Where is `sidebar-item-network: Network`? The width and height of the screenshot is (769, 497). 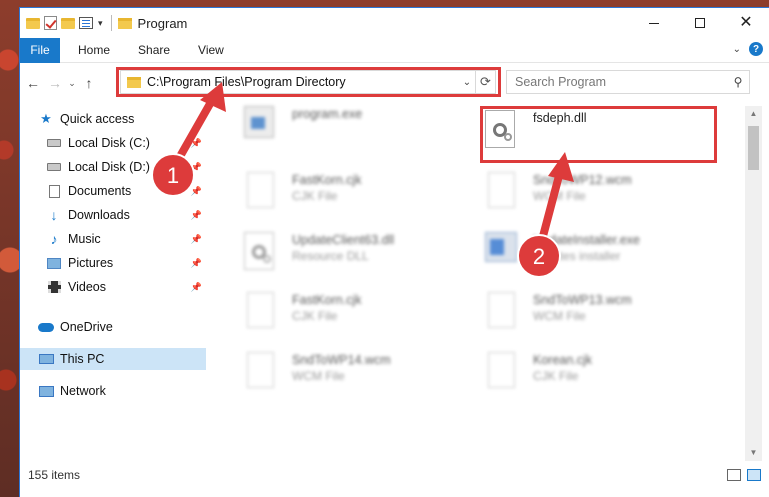 sidebar-item-network: Network is located at coordinates (122, 391).